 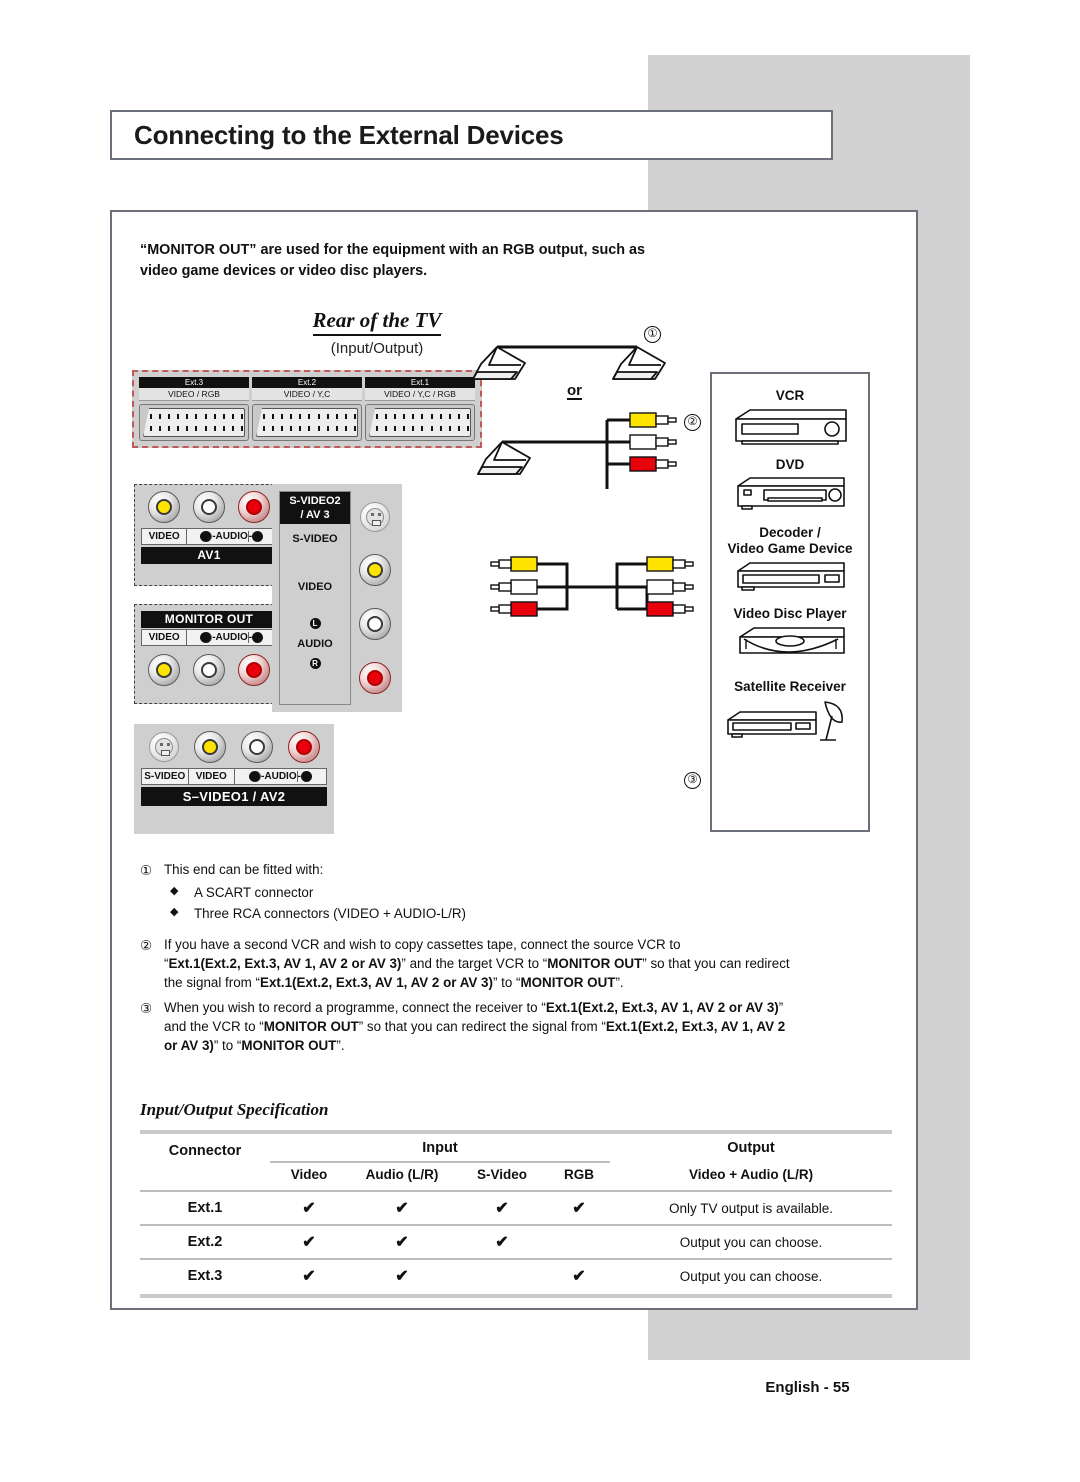 I want to click on scart-ext2-signals: VIDEO / Y,C, so click(x=307, y=394).